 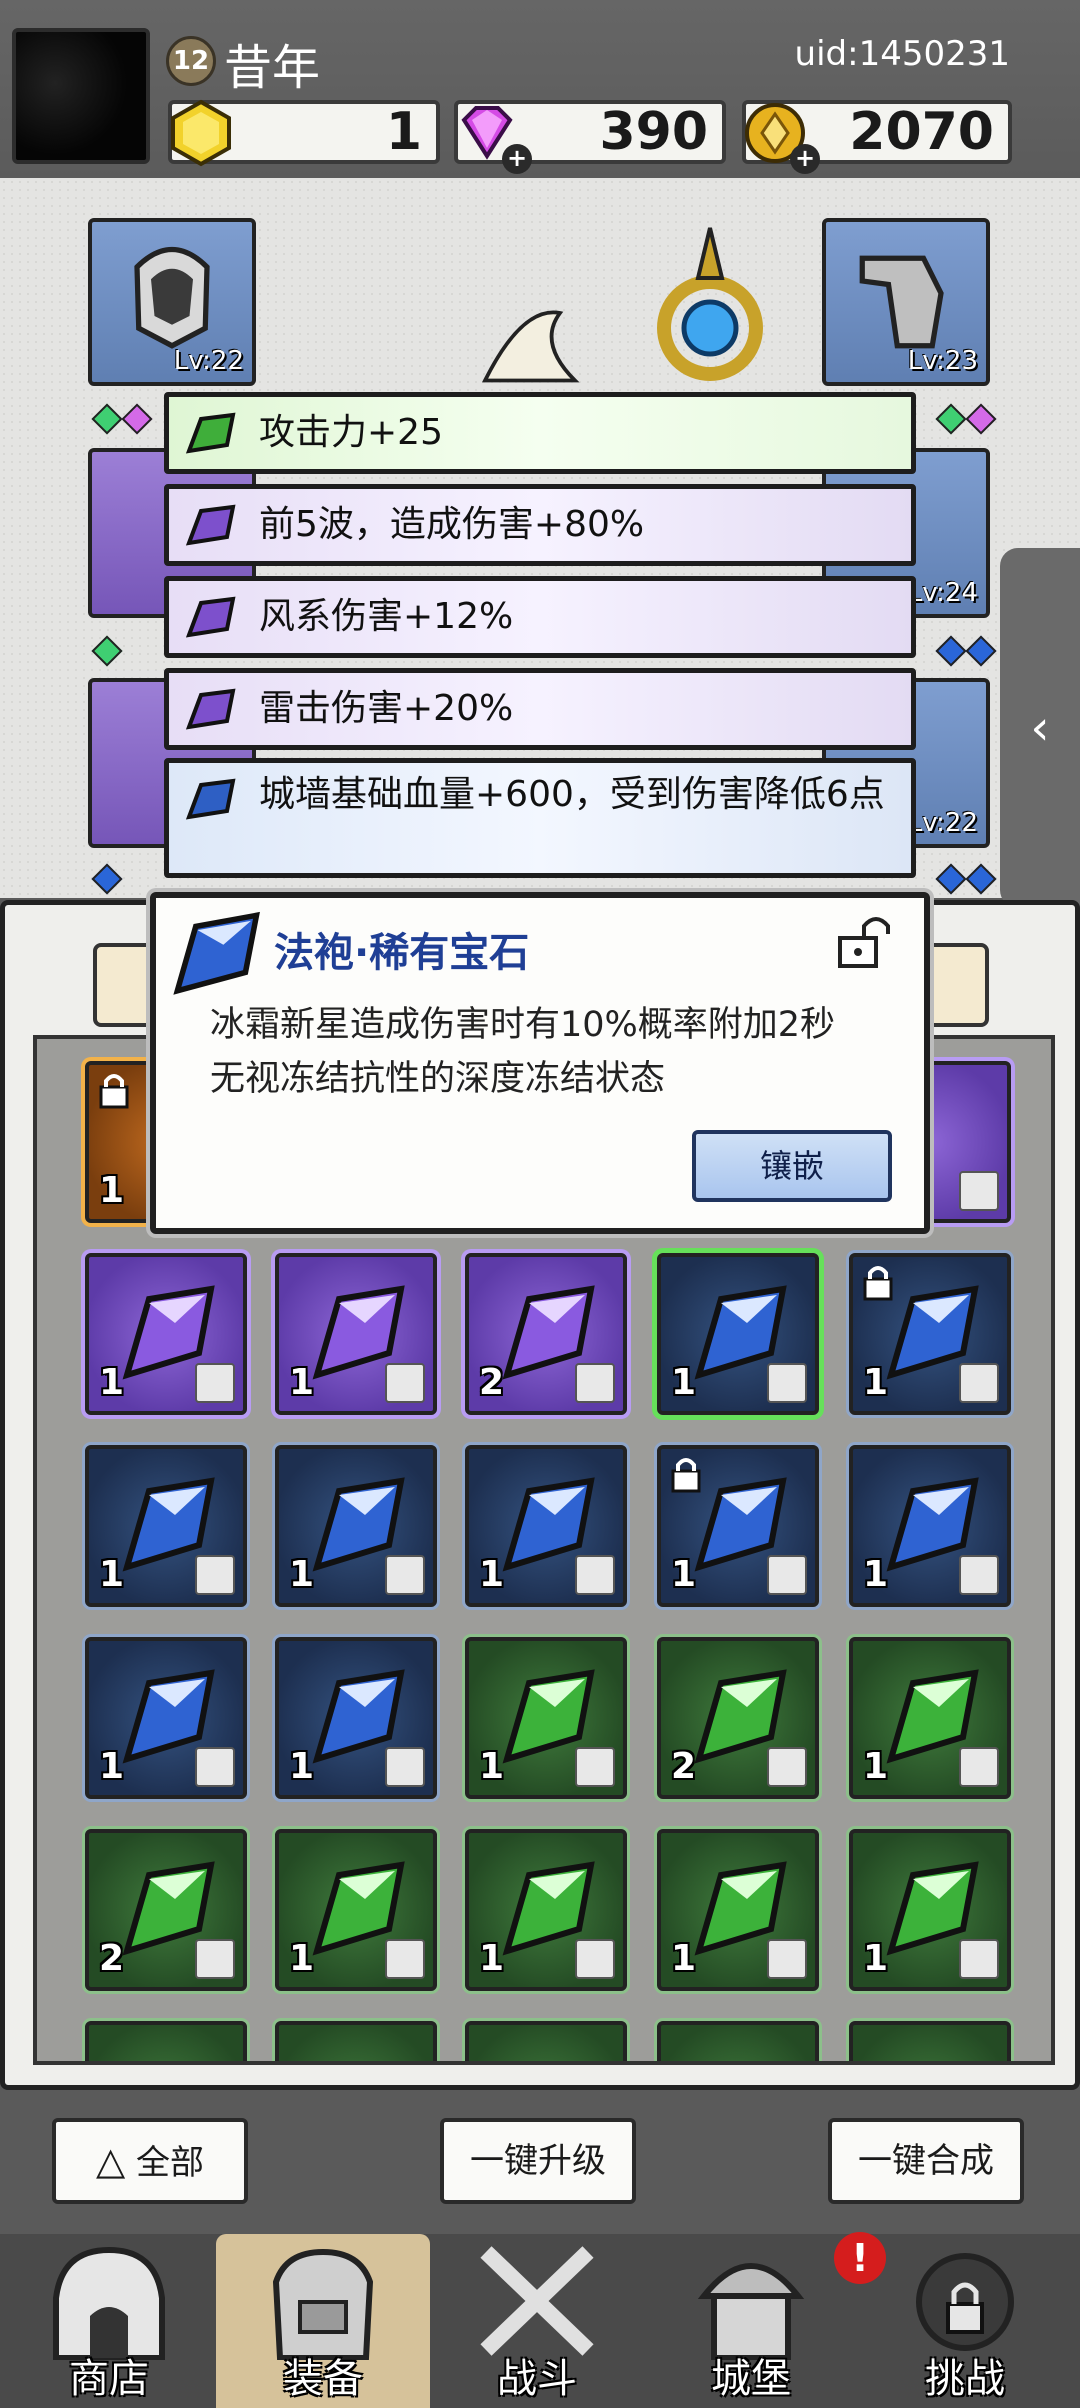 What do you see at coordinates (272, 68) in the screenshot?
I see `player-name: 昔年` at bounding box center [272, 68].